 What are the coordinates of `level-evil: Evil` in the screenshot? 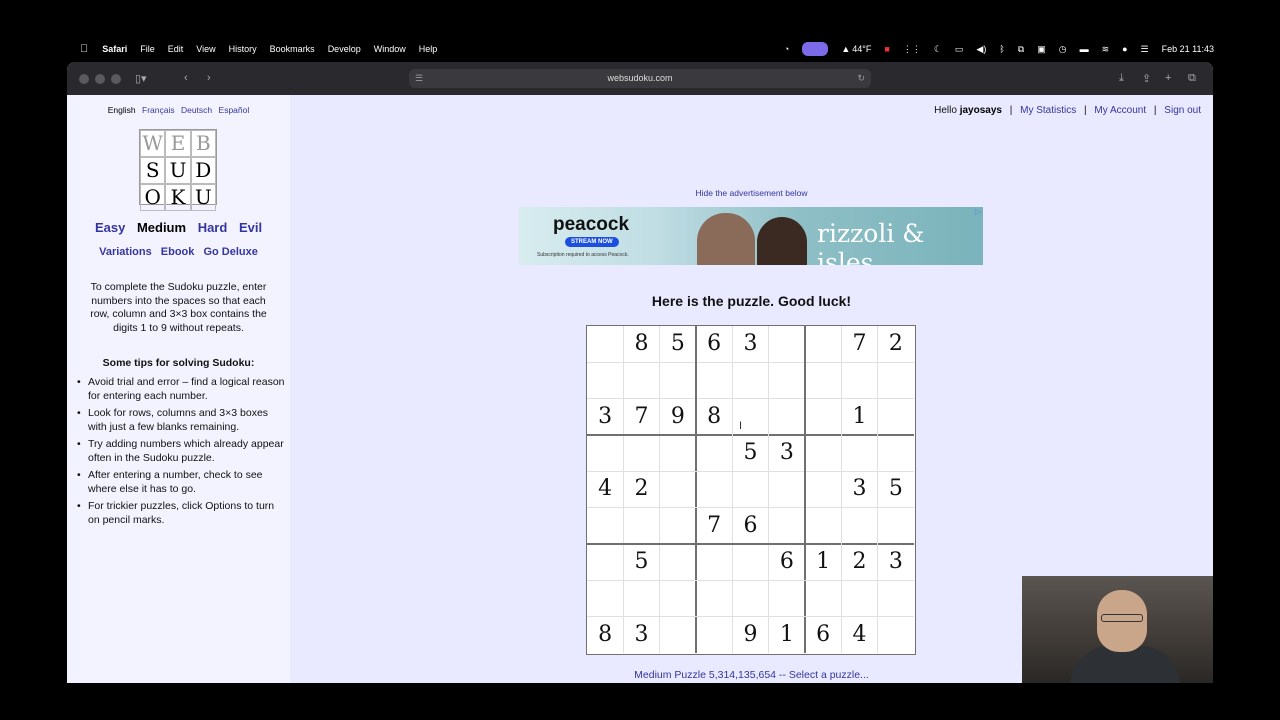 It's located at (250, 227).